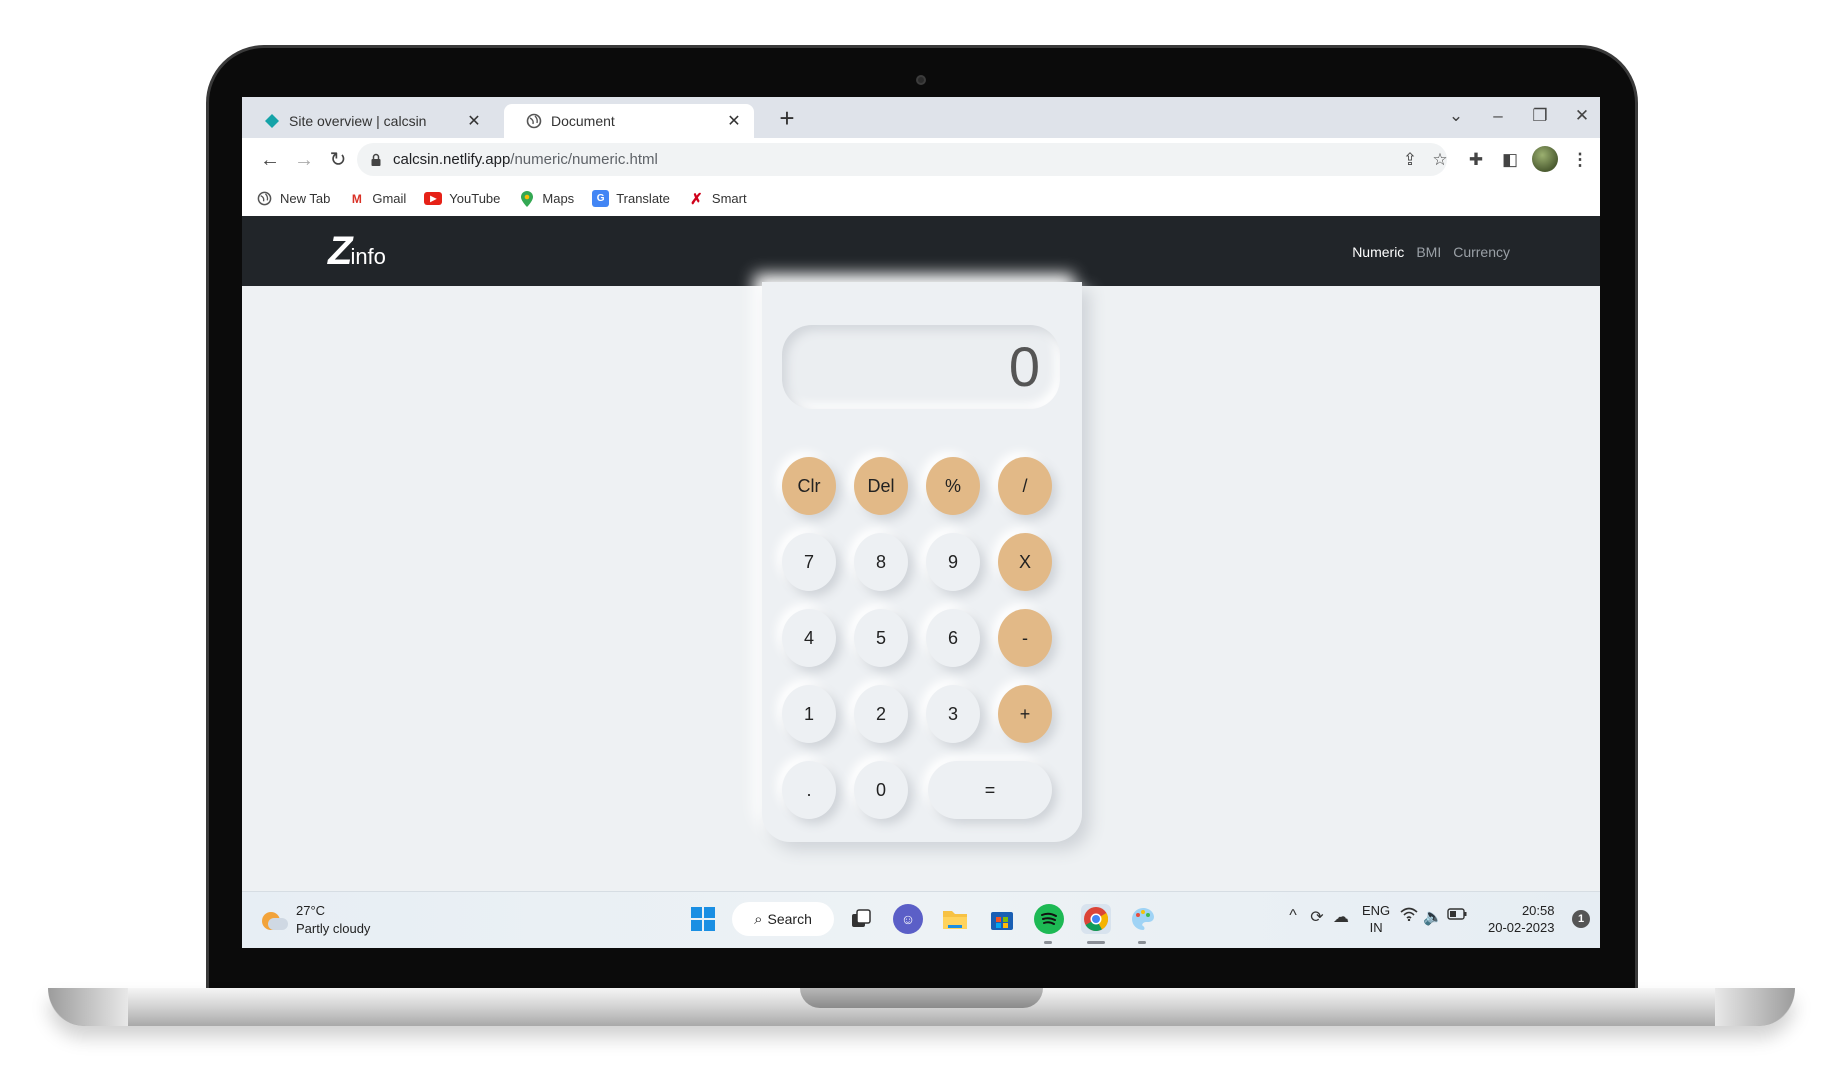 Image resolution: width=1825 pixels, height=1080 pixels. I want to click on taskbar-search: ⌕ Search, so click(783, 919).